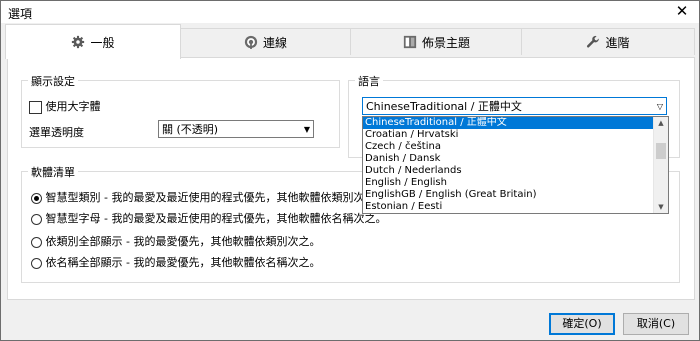 The height and width of the screenshot is (341, 700). I want to click on tab-theme: 佈景主題, so click(436, 41).